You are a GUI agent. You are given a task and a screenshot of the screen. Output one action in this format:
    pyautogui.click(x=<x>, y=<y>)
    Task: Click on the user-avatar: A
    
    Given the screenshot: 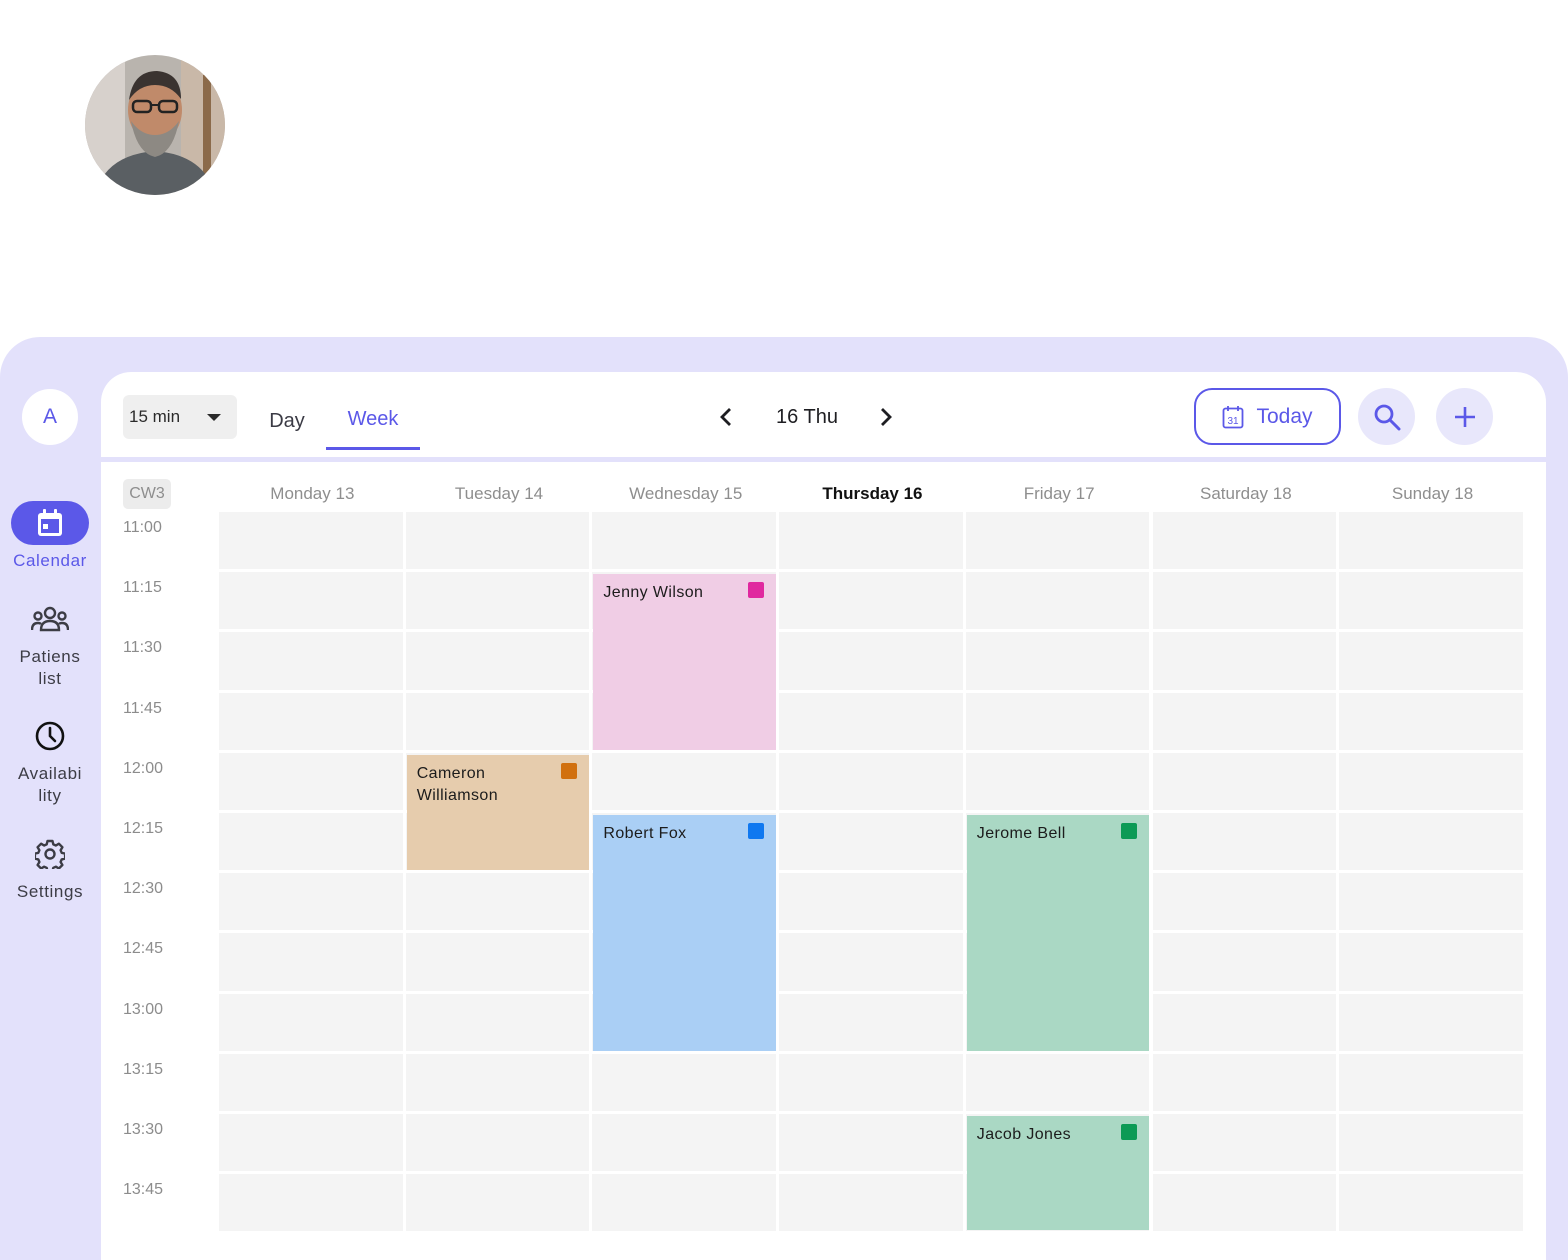 What is the action you would take?
    pyautogui.click(x=50, y=417)
    